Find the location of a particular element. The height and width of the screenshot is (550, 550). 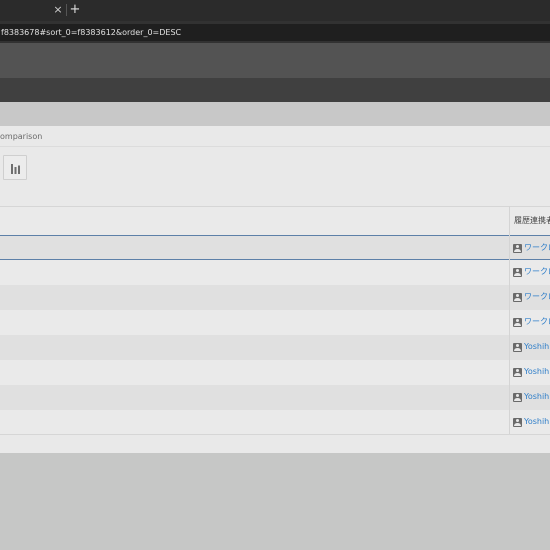

browser-tab-bar: × + is located at coordinates (275, 10).